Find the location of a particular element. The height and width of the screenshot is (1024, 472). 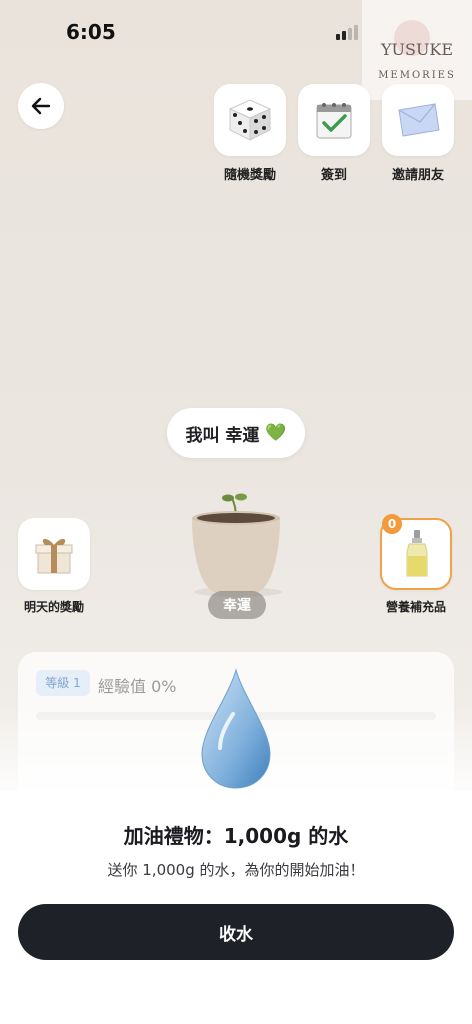

reward-description: 送你 1,000g 的水，為你的開始加油！ is located at coordinates (236, 870).